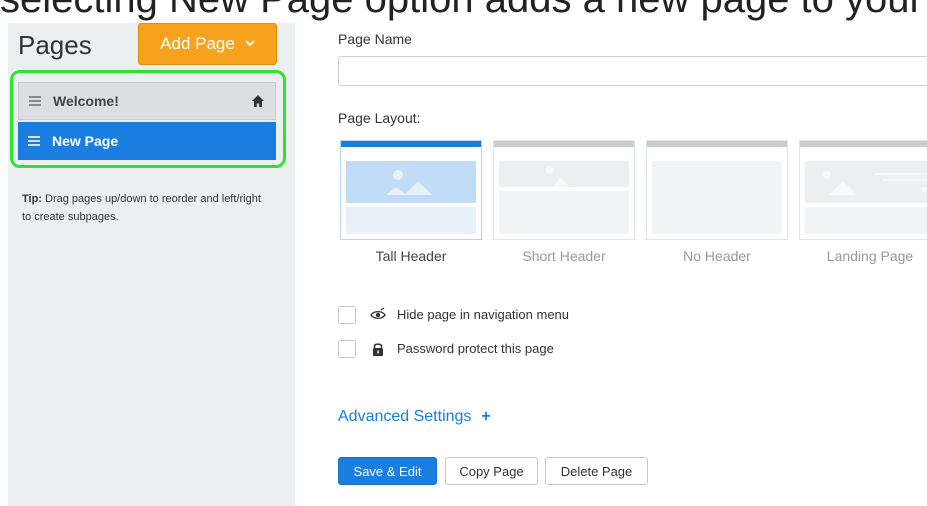 The height and width of the screenshot is (506, 927). Describe the element at coordinates (491, 471) in the screenshot. I see `copy-page-button: Copy Page` at that location.